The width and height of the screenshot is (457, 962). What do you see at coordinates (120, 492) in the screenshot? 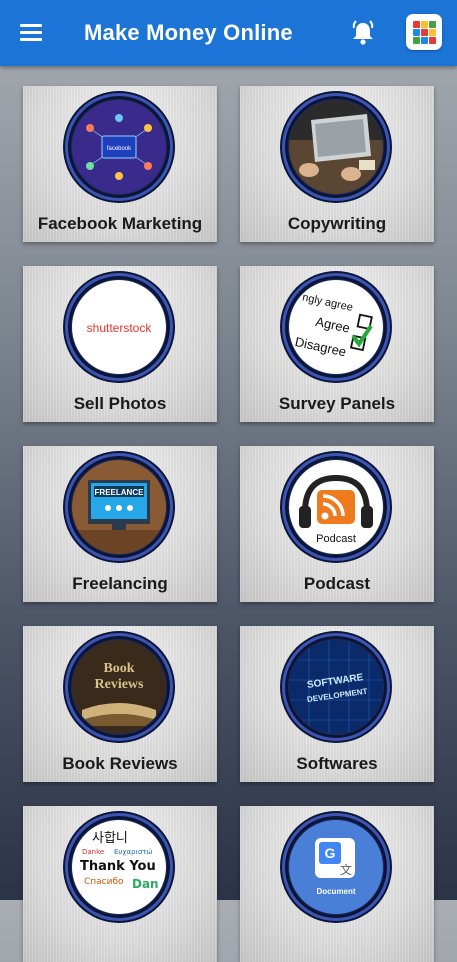
I see `svg-text: FREELANCE` at bounding box center [120, 492].